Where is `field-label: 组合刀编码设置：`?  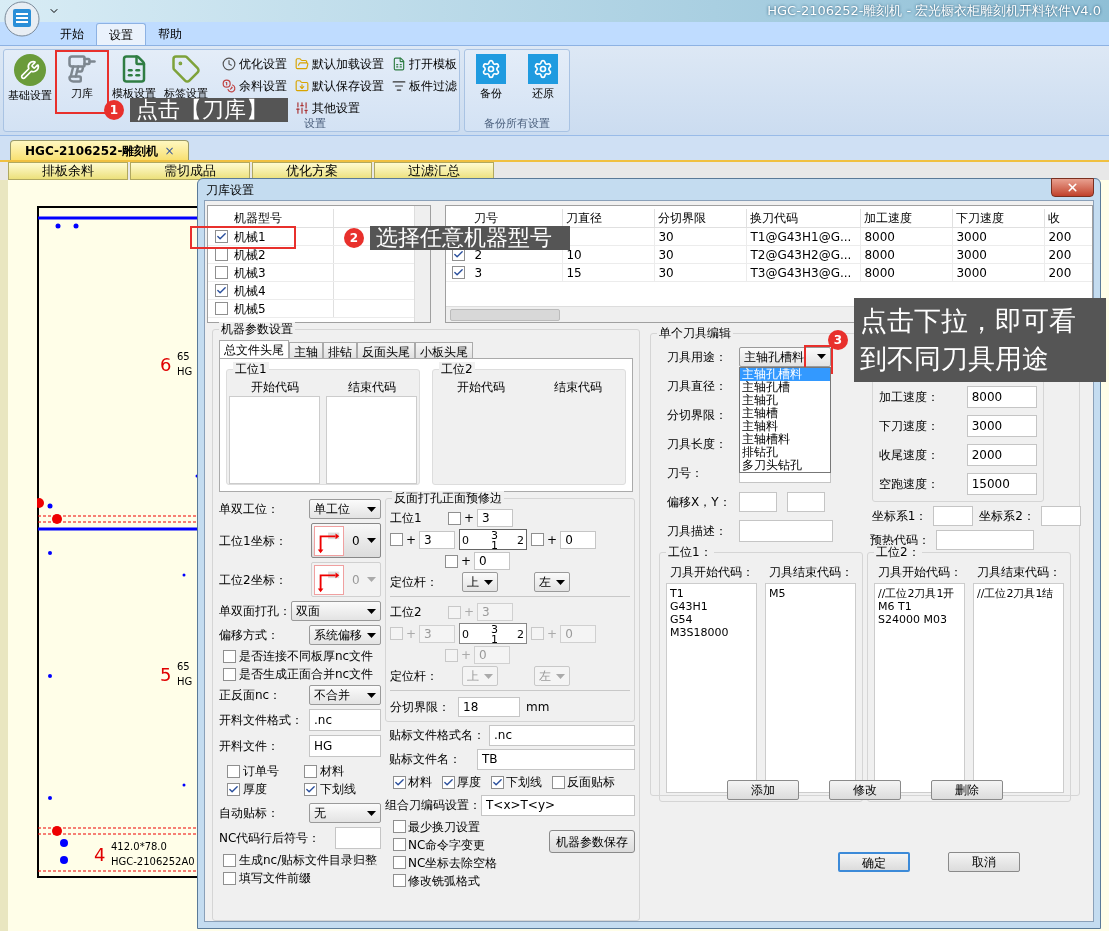 field-label: 组合刀编码设置： is located at coordinates (433, 805).